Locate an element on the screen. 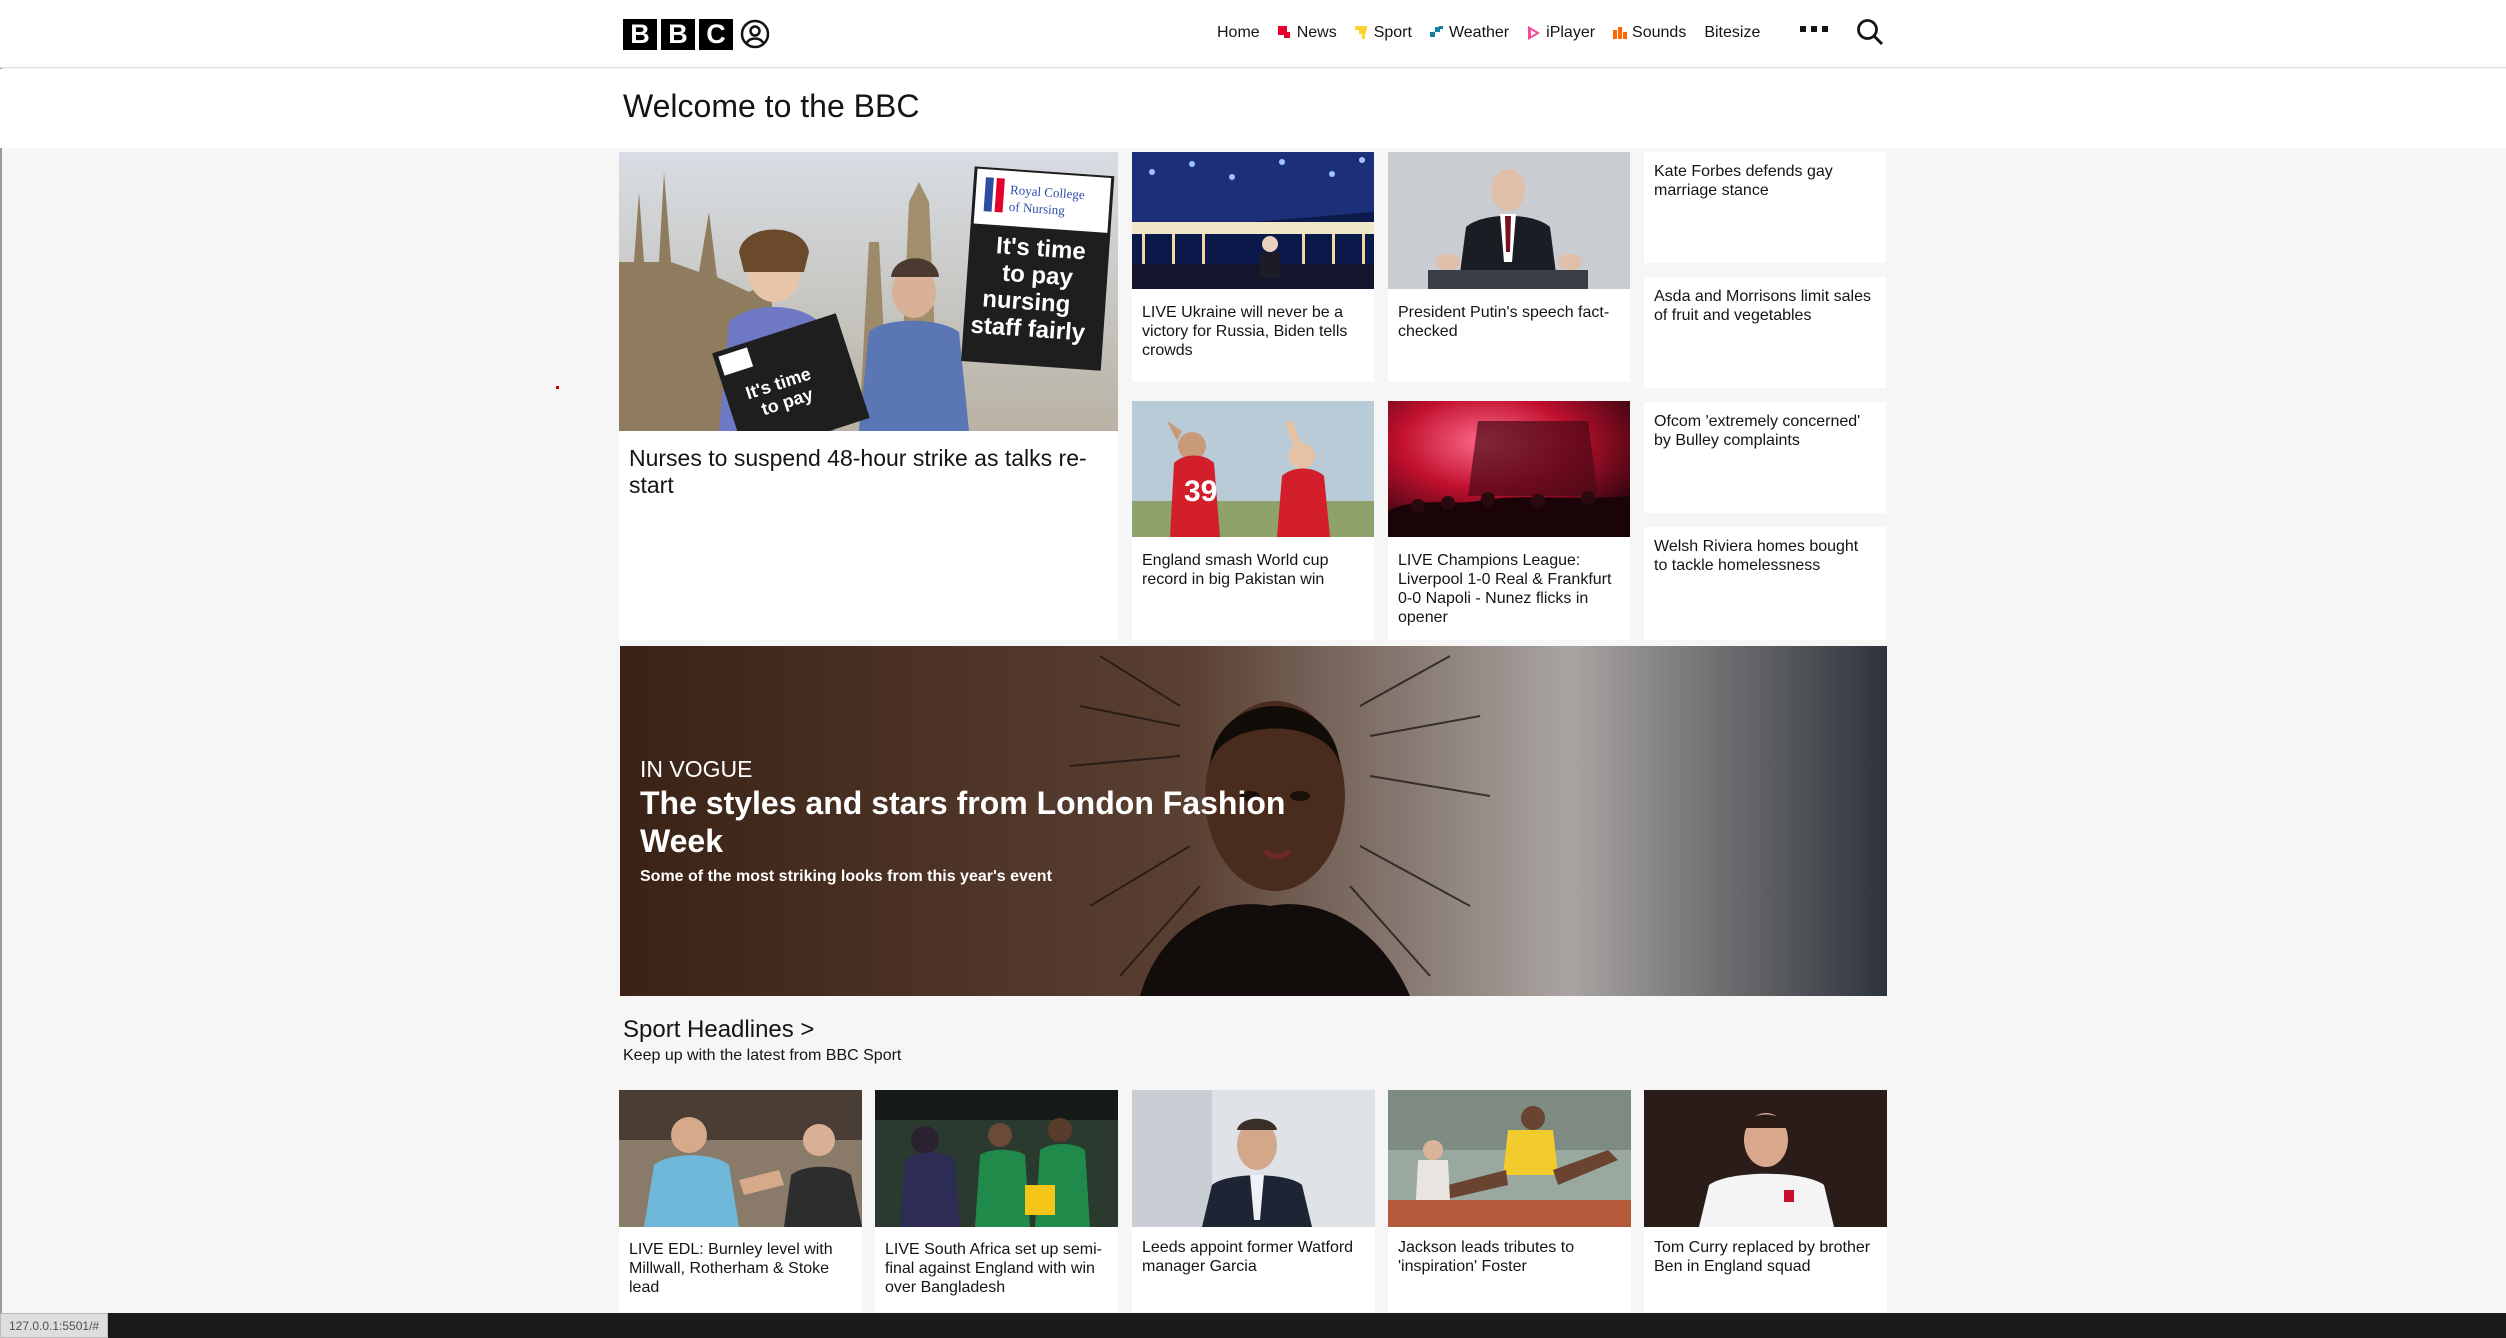 The image size is (2506, 1338). stray-dot is located at coordinates (557, 387).